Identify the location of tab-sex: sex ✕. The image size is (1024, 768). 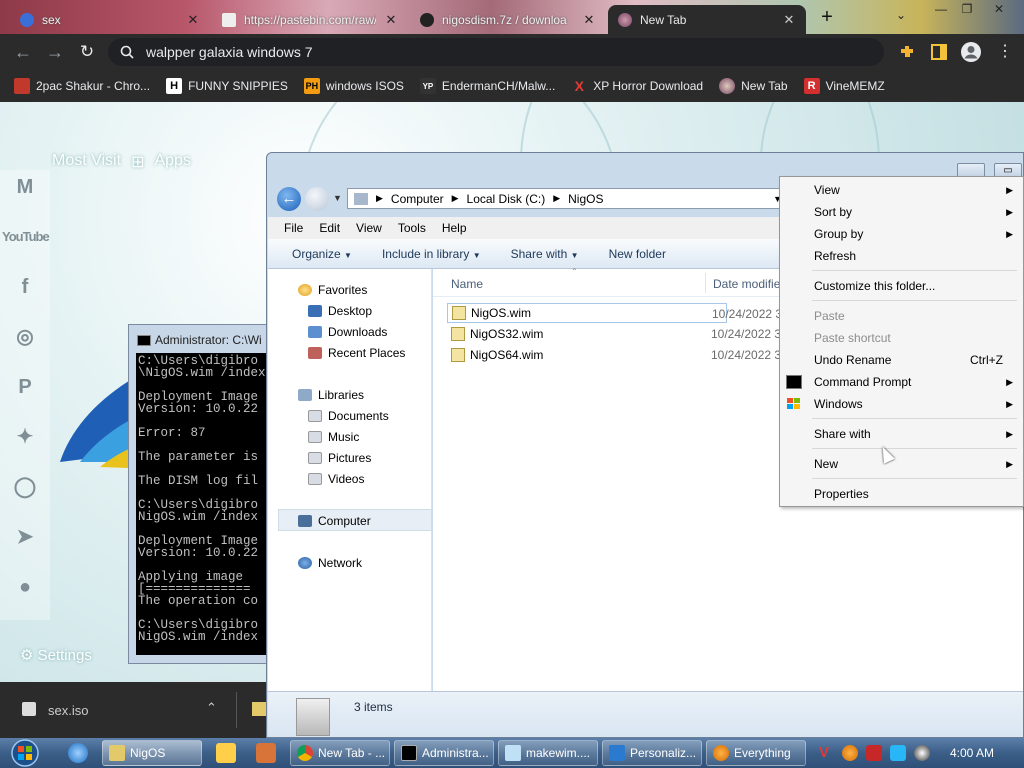
(110, 19).